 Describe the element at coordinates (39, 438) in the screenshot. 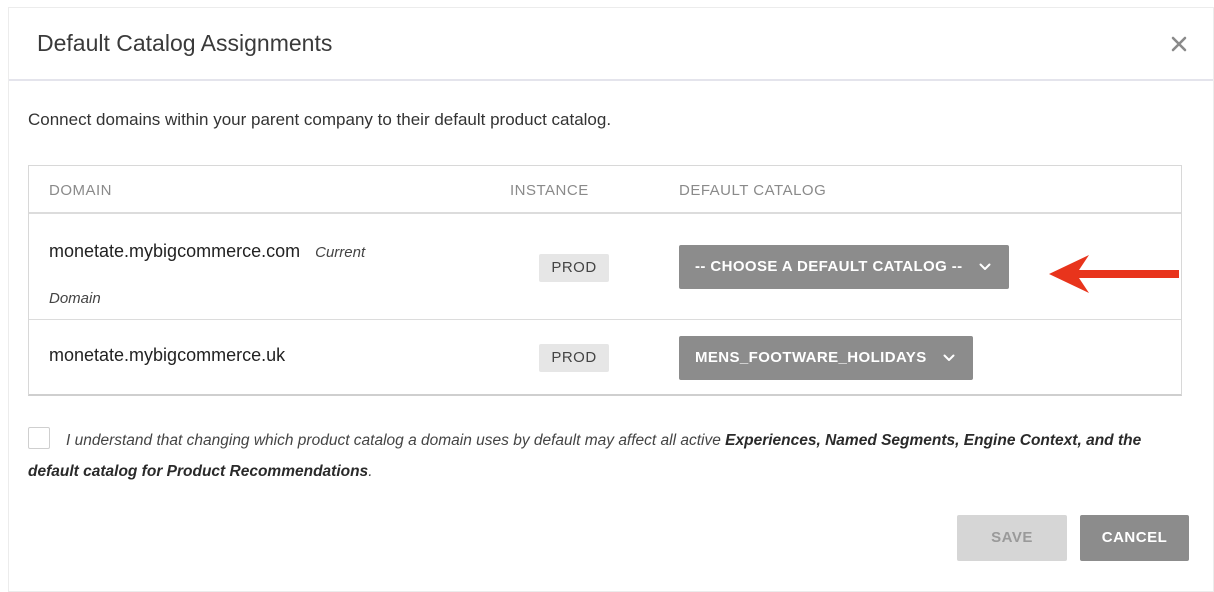

I see `acknowledge-checkbox` at that location.